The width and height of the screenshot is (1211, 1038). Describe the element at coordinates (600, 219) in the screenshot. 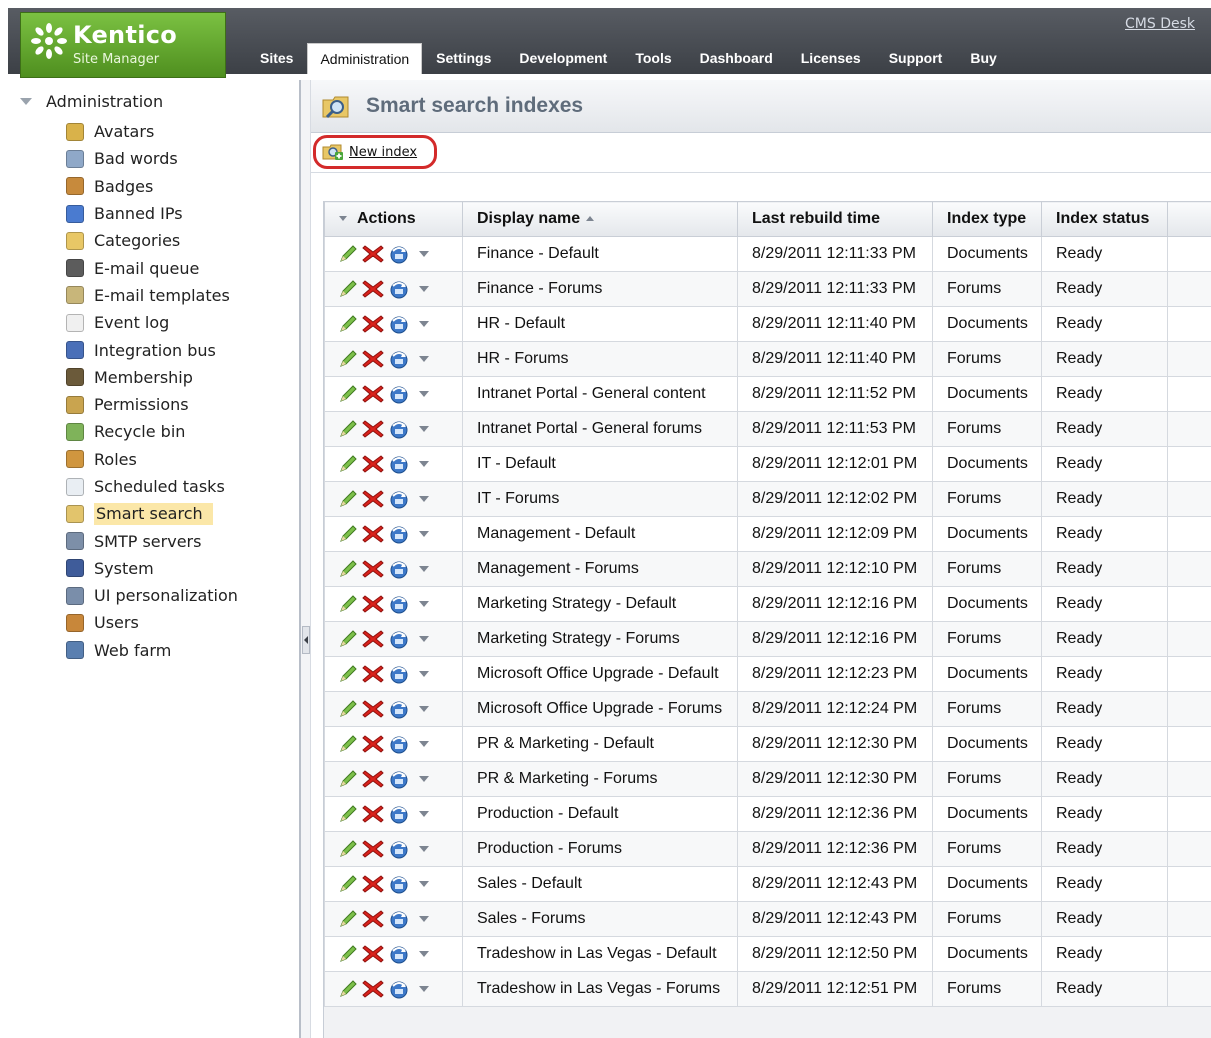

I see `column-display-name: Display name` at that location.